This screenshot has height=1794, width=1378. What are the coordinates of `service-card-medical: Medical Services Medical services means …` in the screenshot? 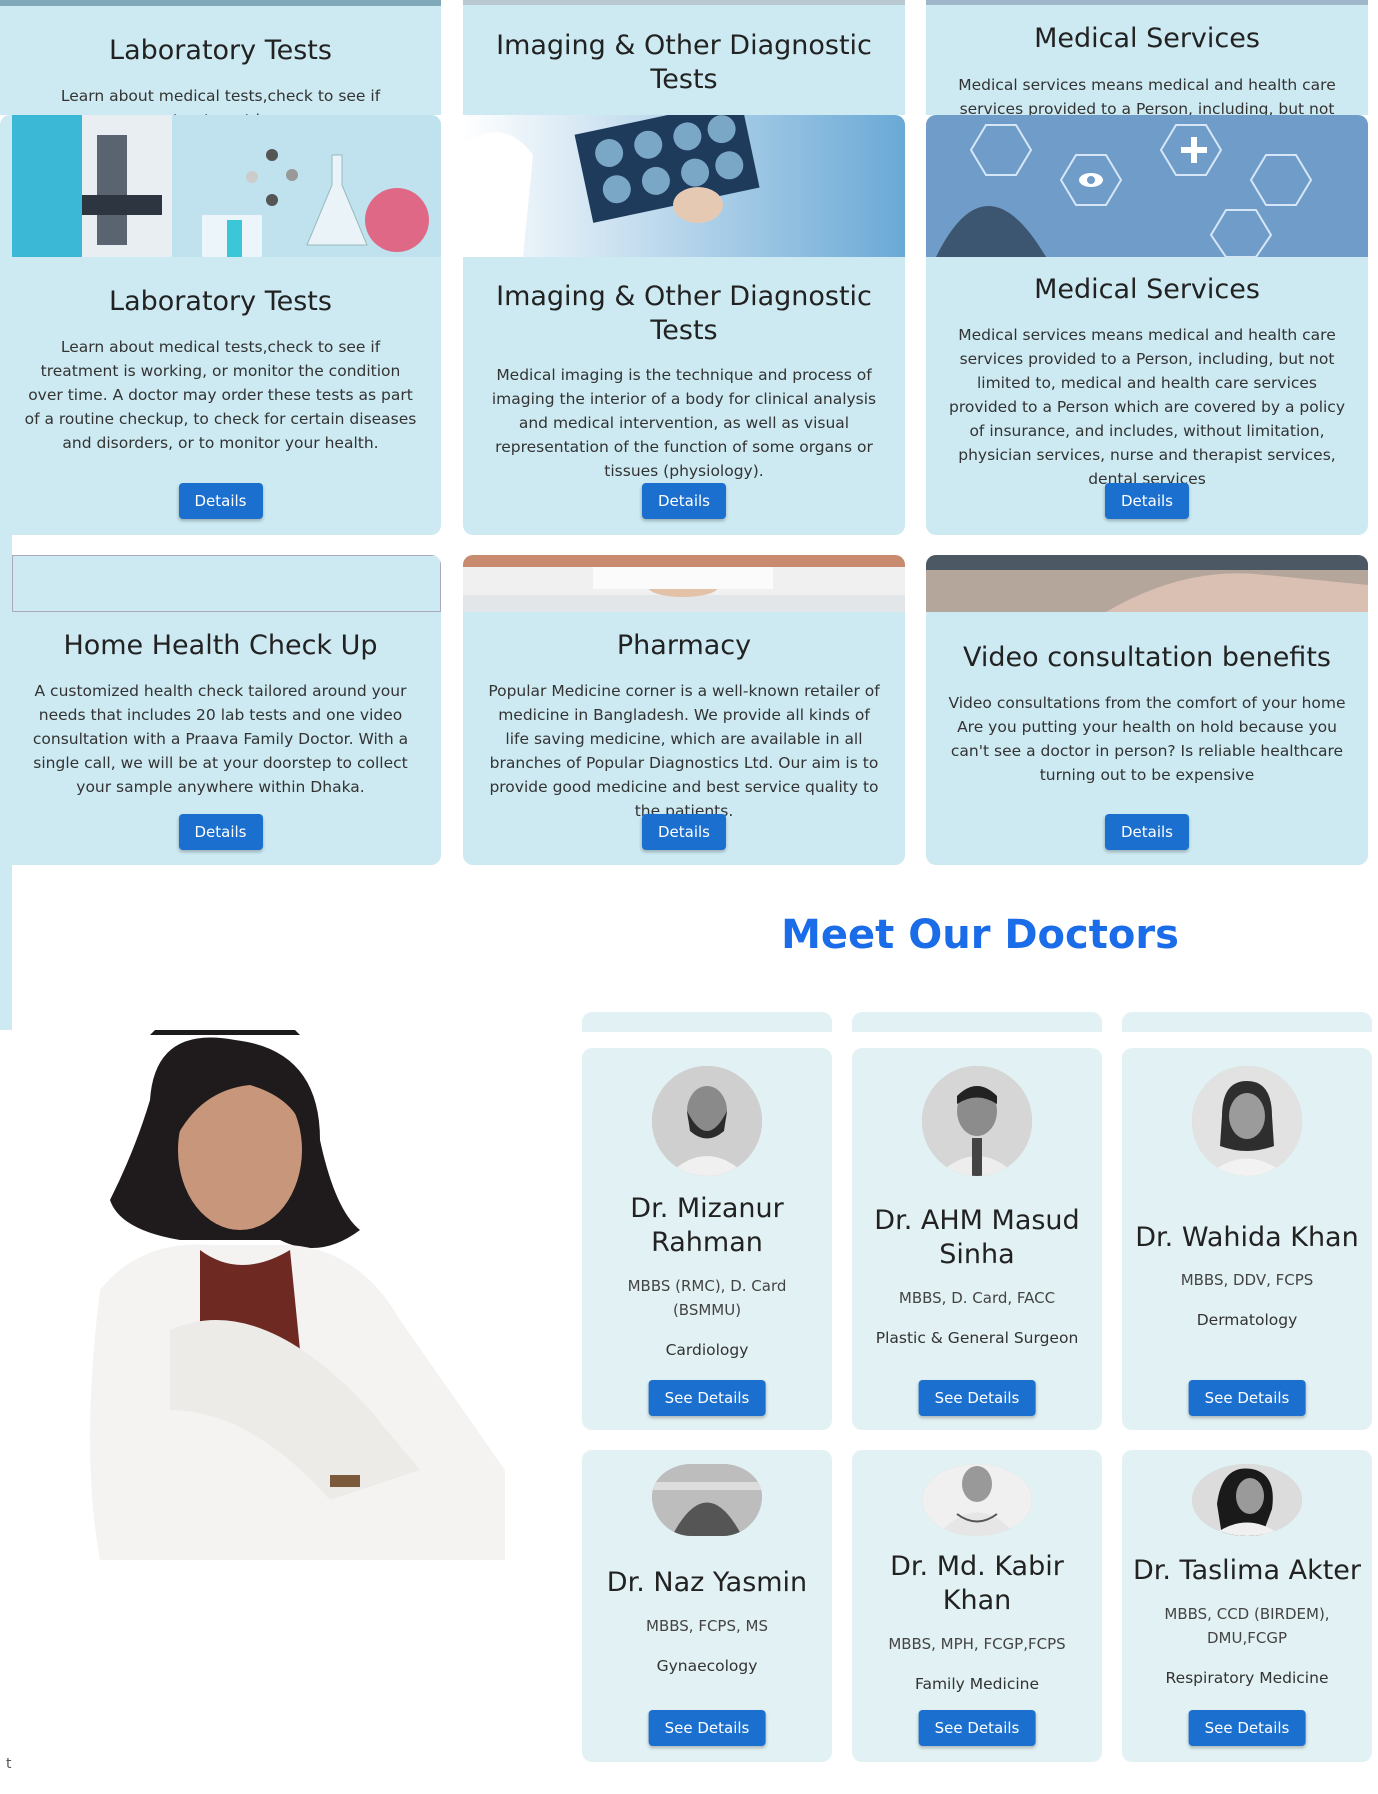 It's located at (1147, 325).